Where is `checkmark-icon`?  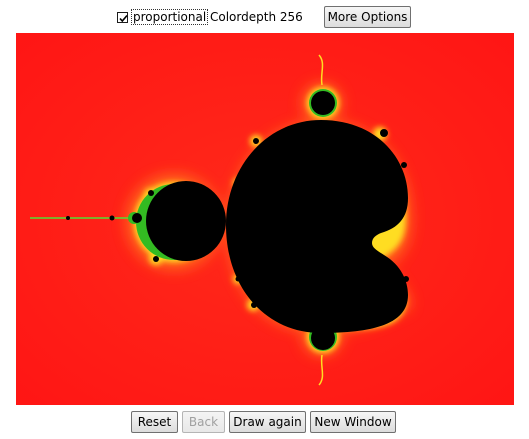 checkmark-icon is located at coordinates (123, 18).